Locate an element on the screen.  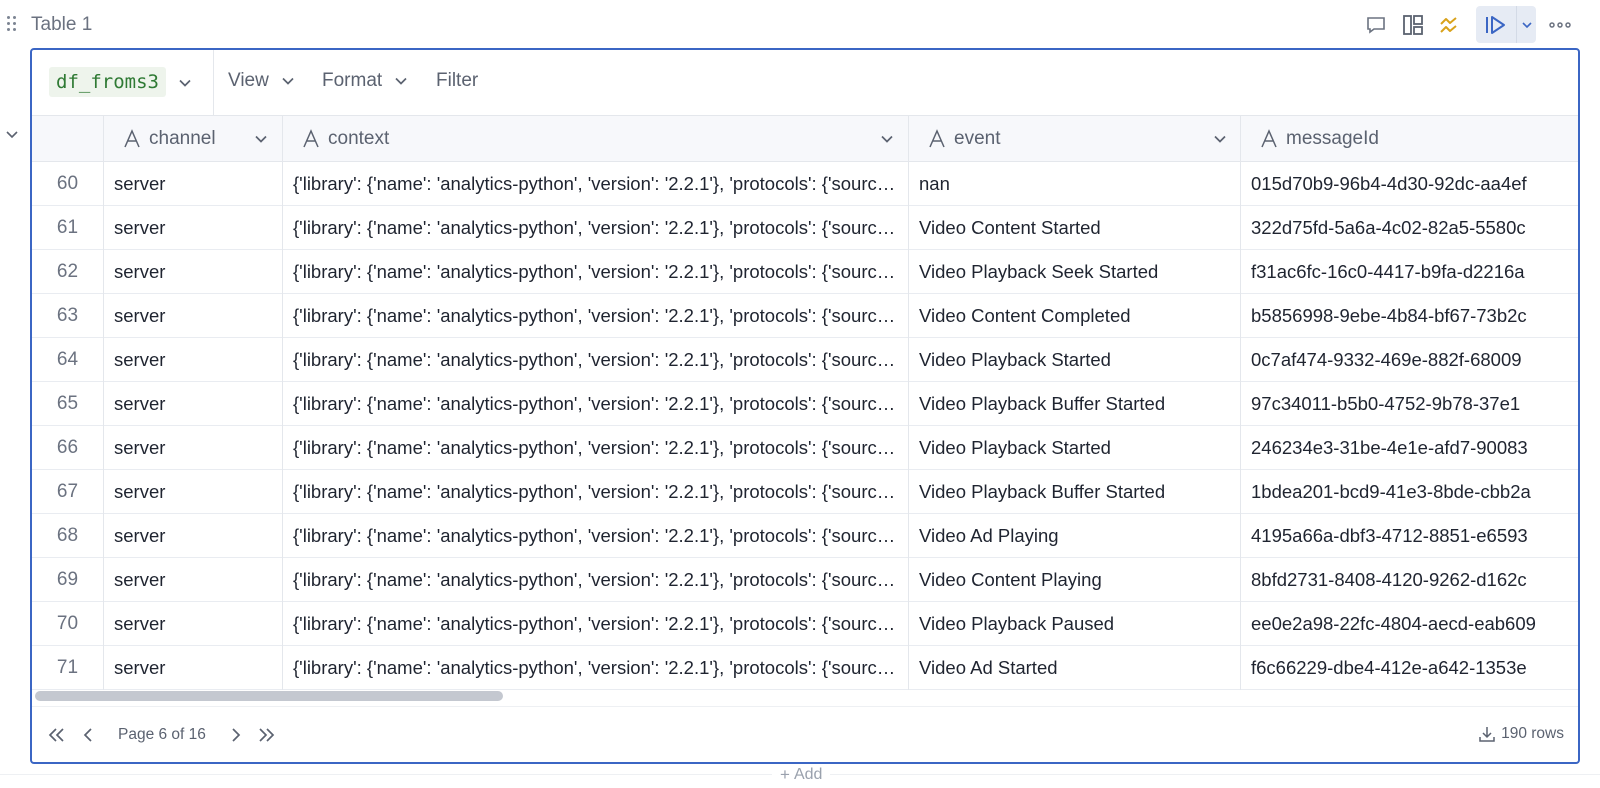
dataframe-name: df_froms3 is located at coordinates (107, 82).